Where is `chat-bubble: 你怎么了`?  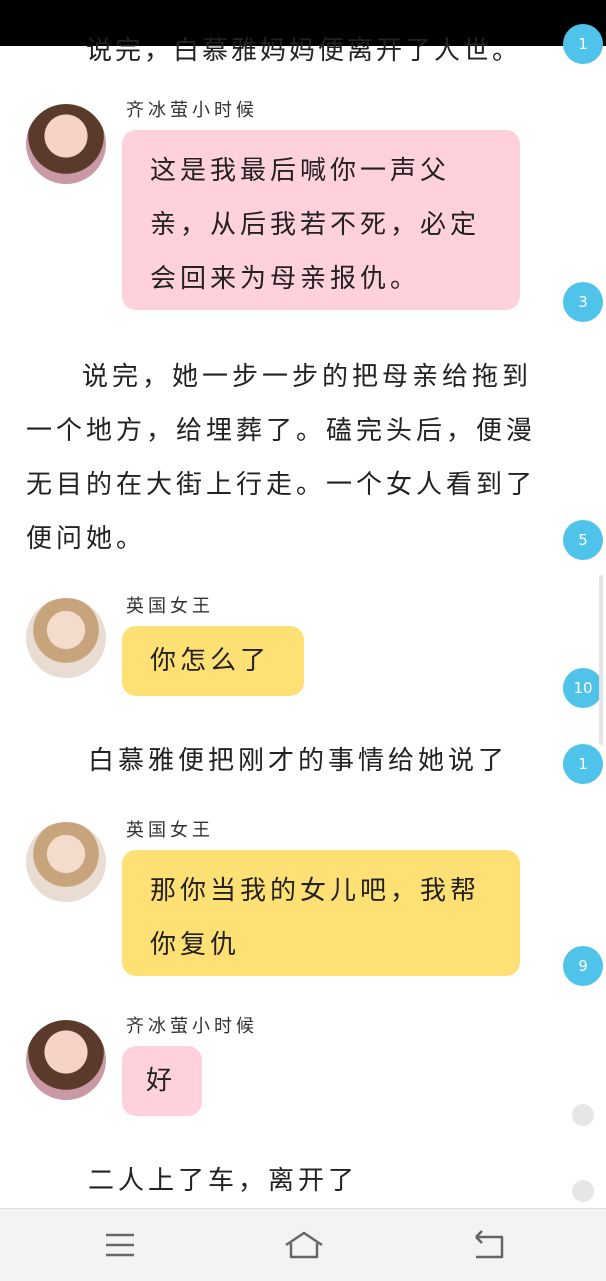
chat-bubble: 你怎么了 is located at coordinates (213, 661).